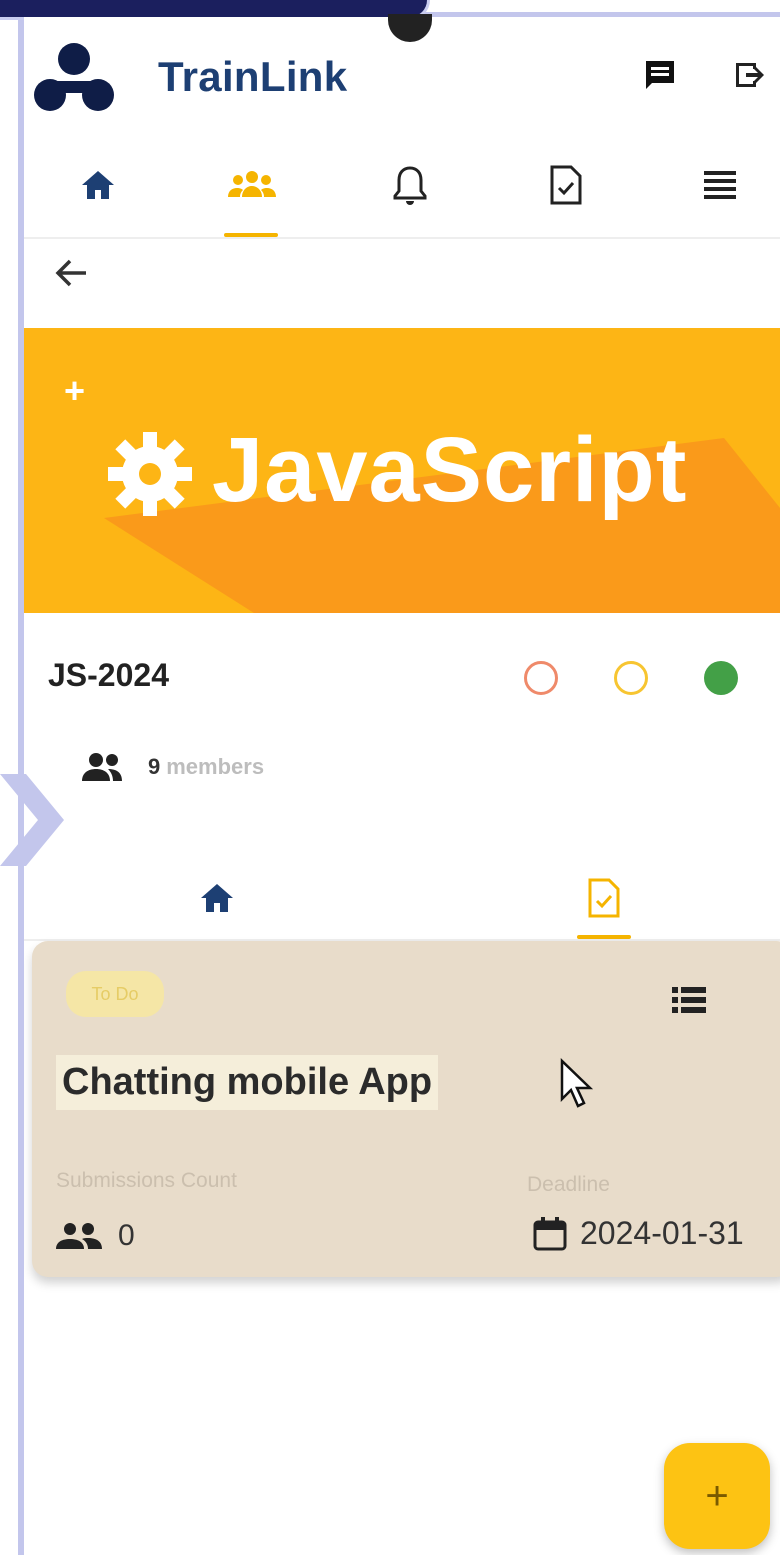 The image size is (780, 1555). What do you see at coordinates (568, 1184) in the screenshot?
I see `deadline-label: Deadline` at bounding box center [568, 1184].